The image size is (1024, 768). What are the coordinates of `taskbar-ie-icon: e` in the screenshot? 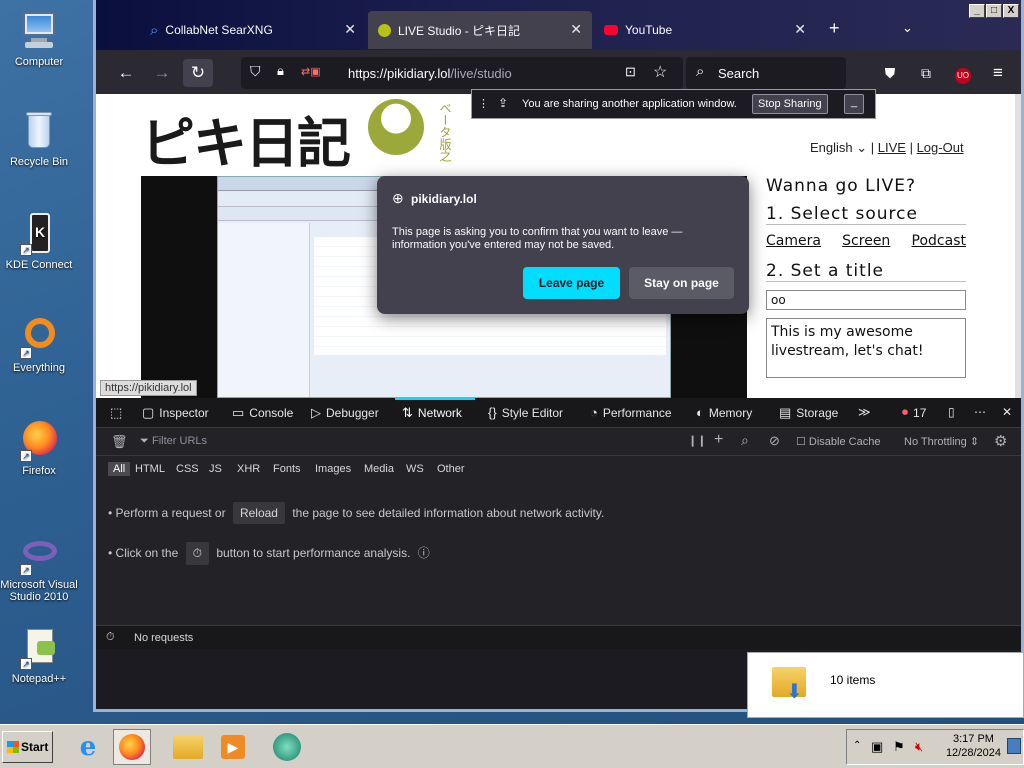 It's located at (88, 747).